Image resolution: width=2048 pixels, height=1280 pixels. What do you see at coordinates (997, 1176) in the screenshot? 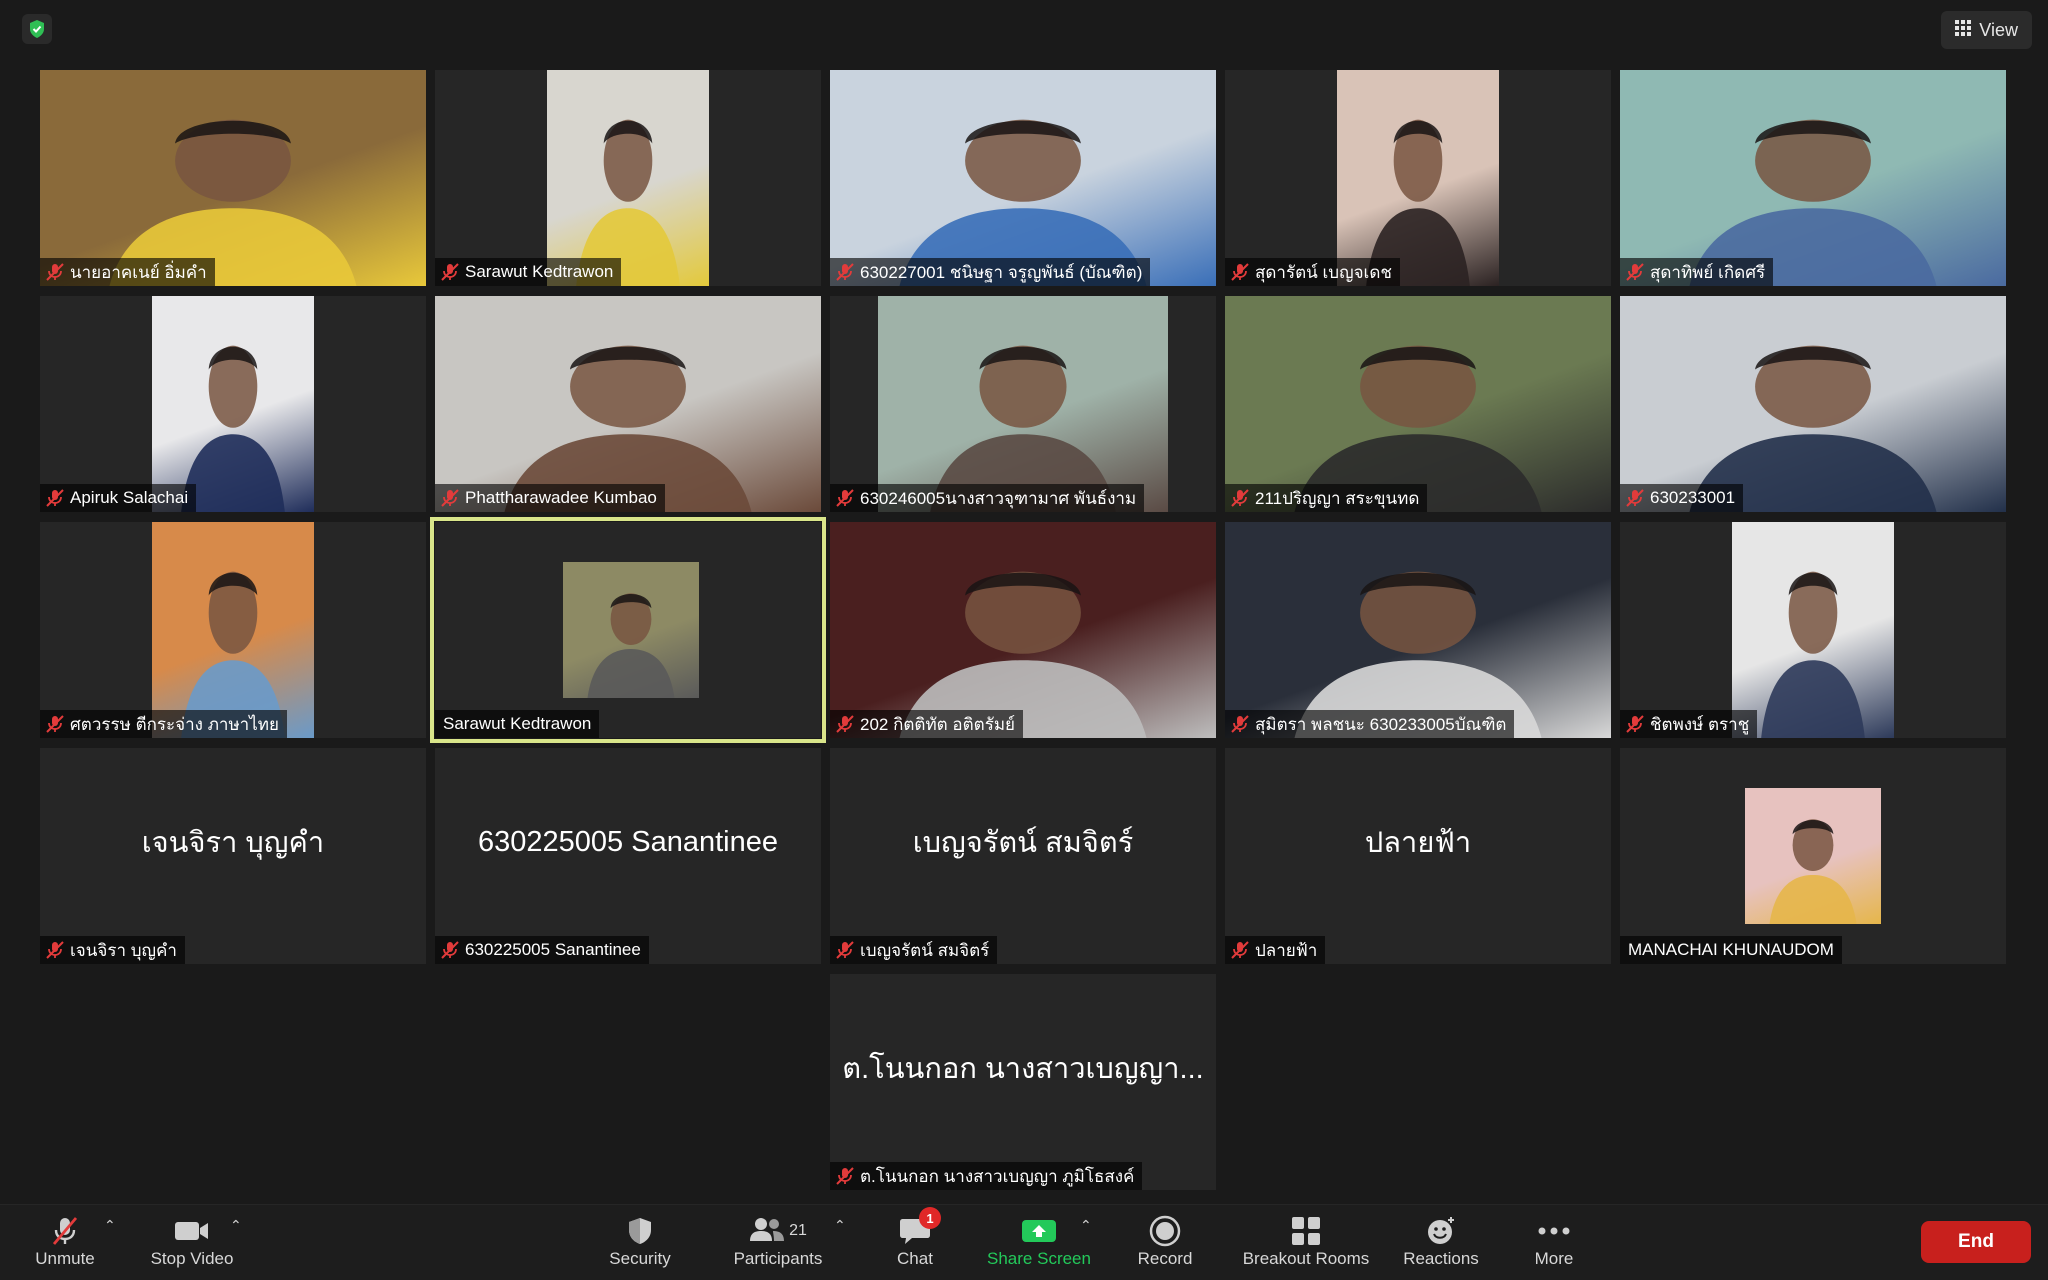
I see `participant-name: ต.โนนกอก นางสาวเบญญา ภูมิโธสงค์` at bounding box center [997, 1176].